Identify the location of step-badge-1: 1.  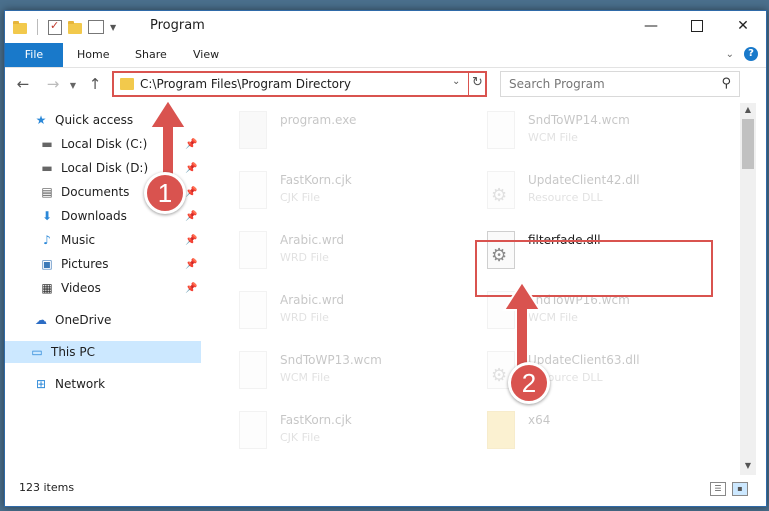
(165, 193).